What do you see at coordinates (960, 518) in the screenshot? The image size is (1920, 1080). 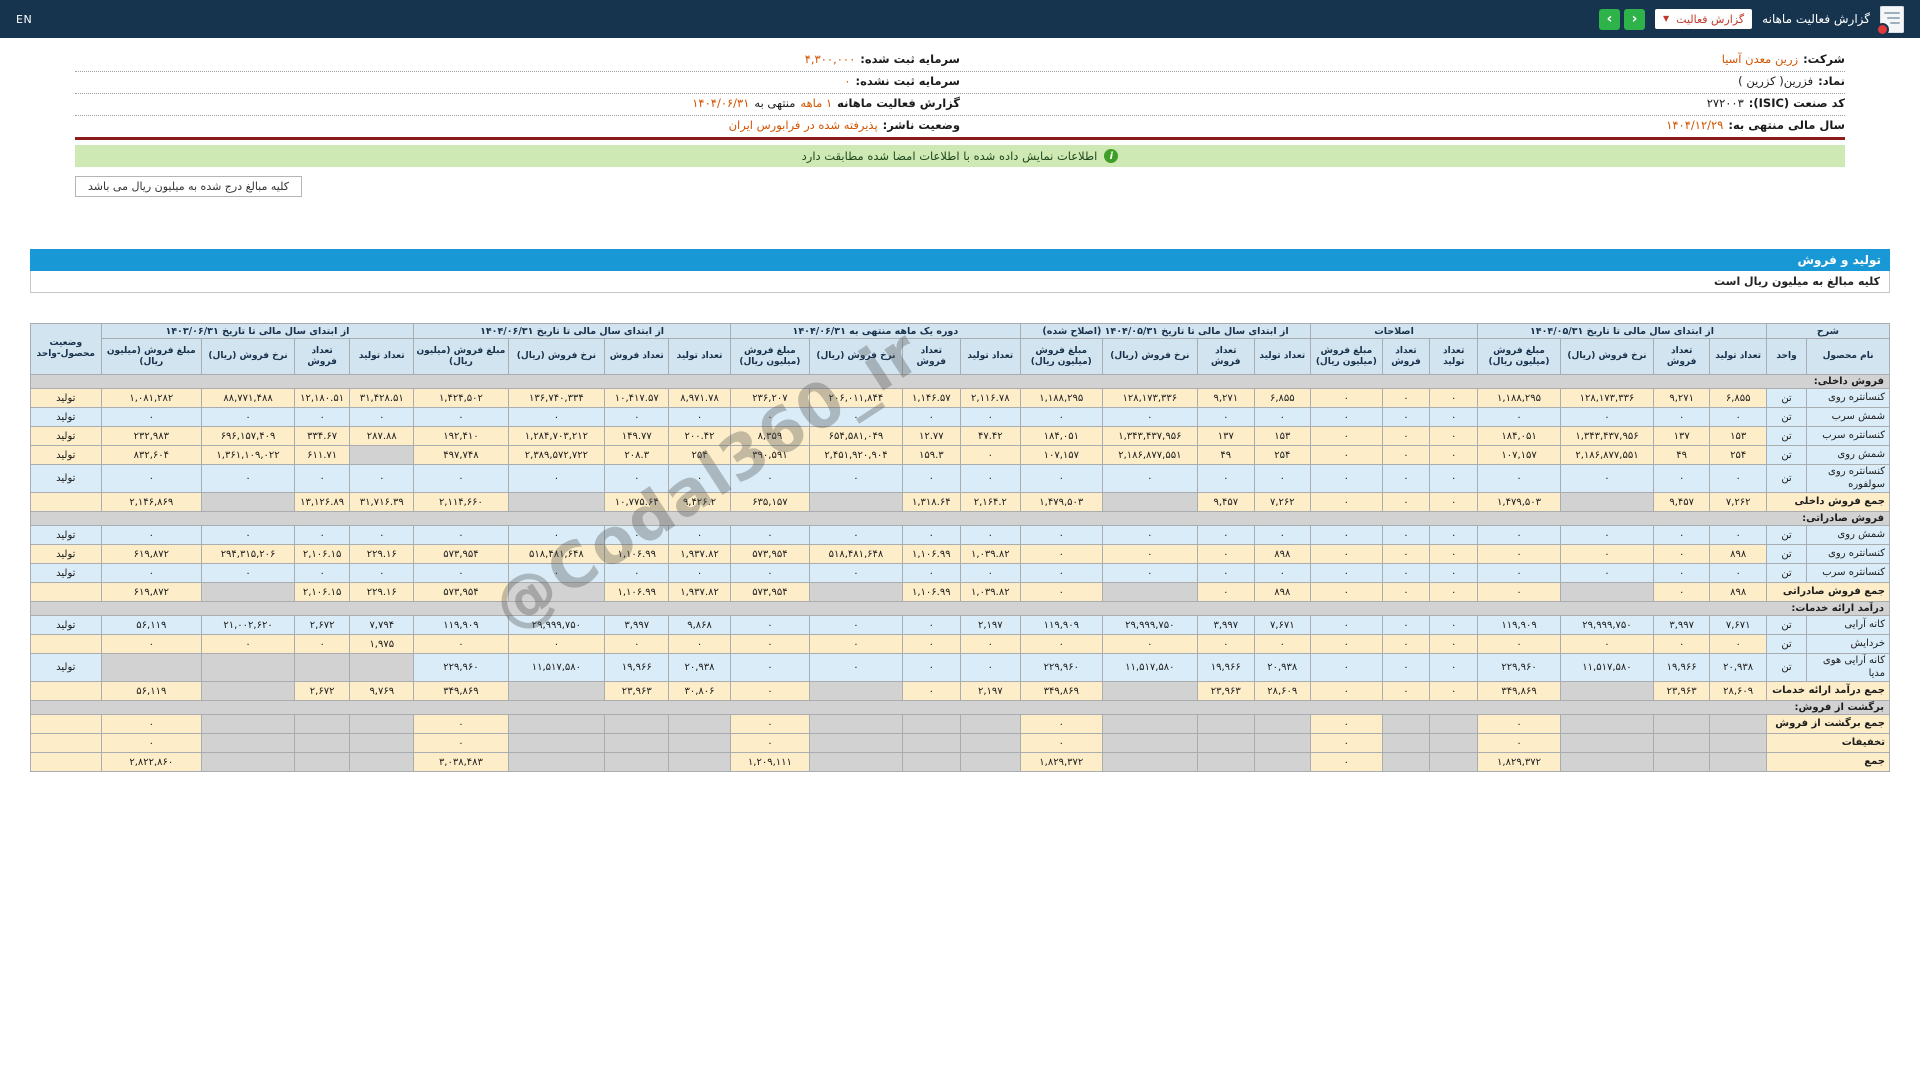 I see `section-row: فروش صادراتی:` at bounding box center [960, 518].